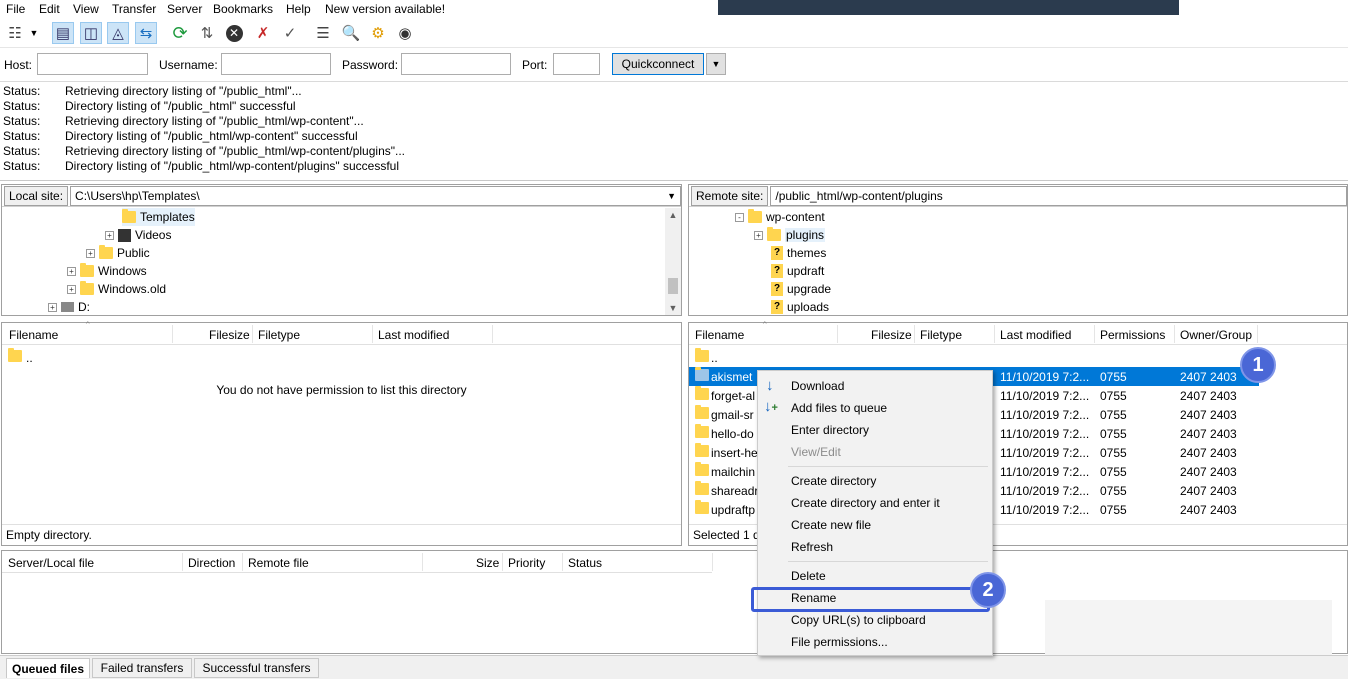 The height and width of the screenshot is (679, 1348). I want to click on local-tree-windows: + Windows, so click(107, 271).